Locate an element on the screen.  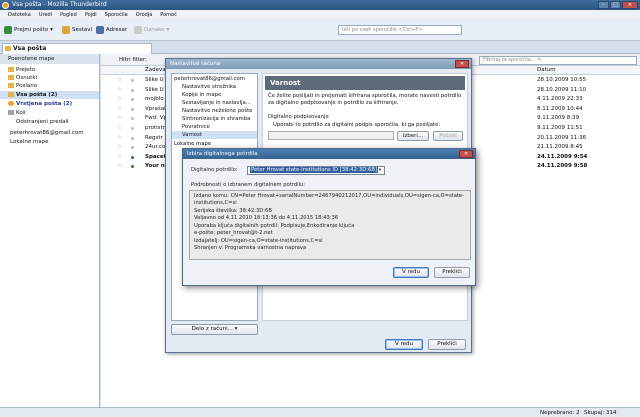
folder-sent: Poslano is located at coordinates (49, 86).